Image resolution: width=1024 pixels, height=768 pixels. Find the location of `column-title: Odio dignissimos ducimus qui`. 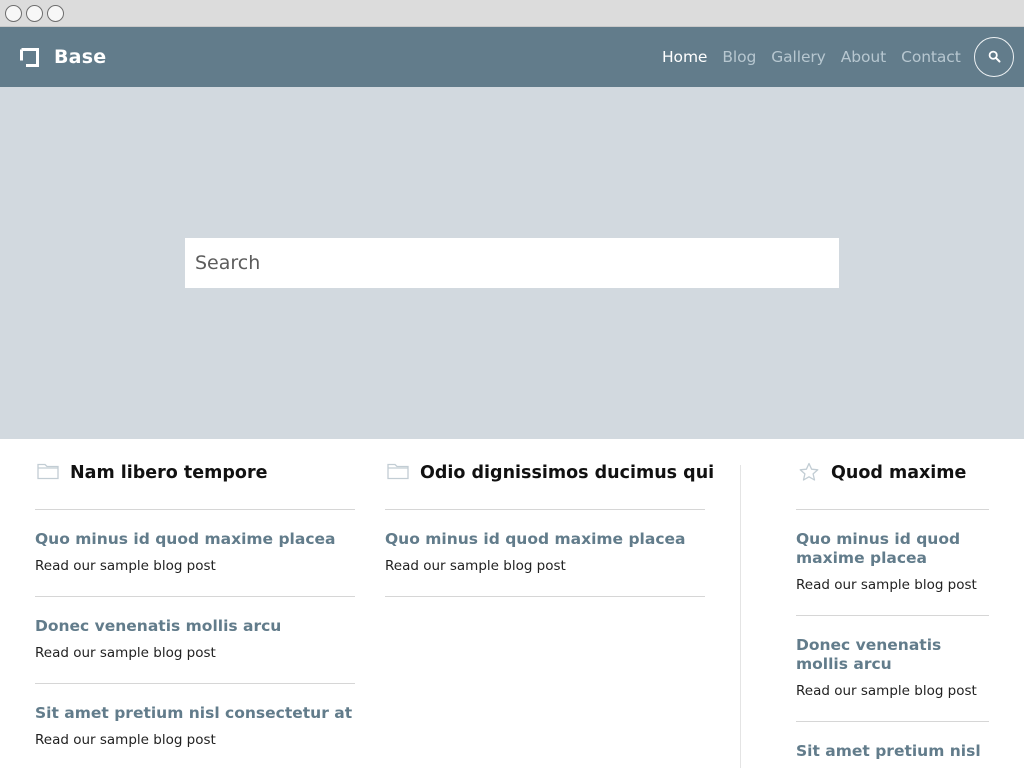

column-title: Odio dignissimos ducimus qui is located at coordinates (567, 473).